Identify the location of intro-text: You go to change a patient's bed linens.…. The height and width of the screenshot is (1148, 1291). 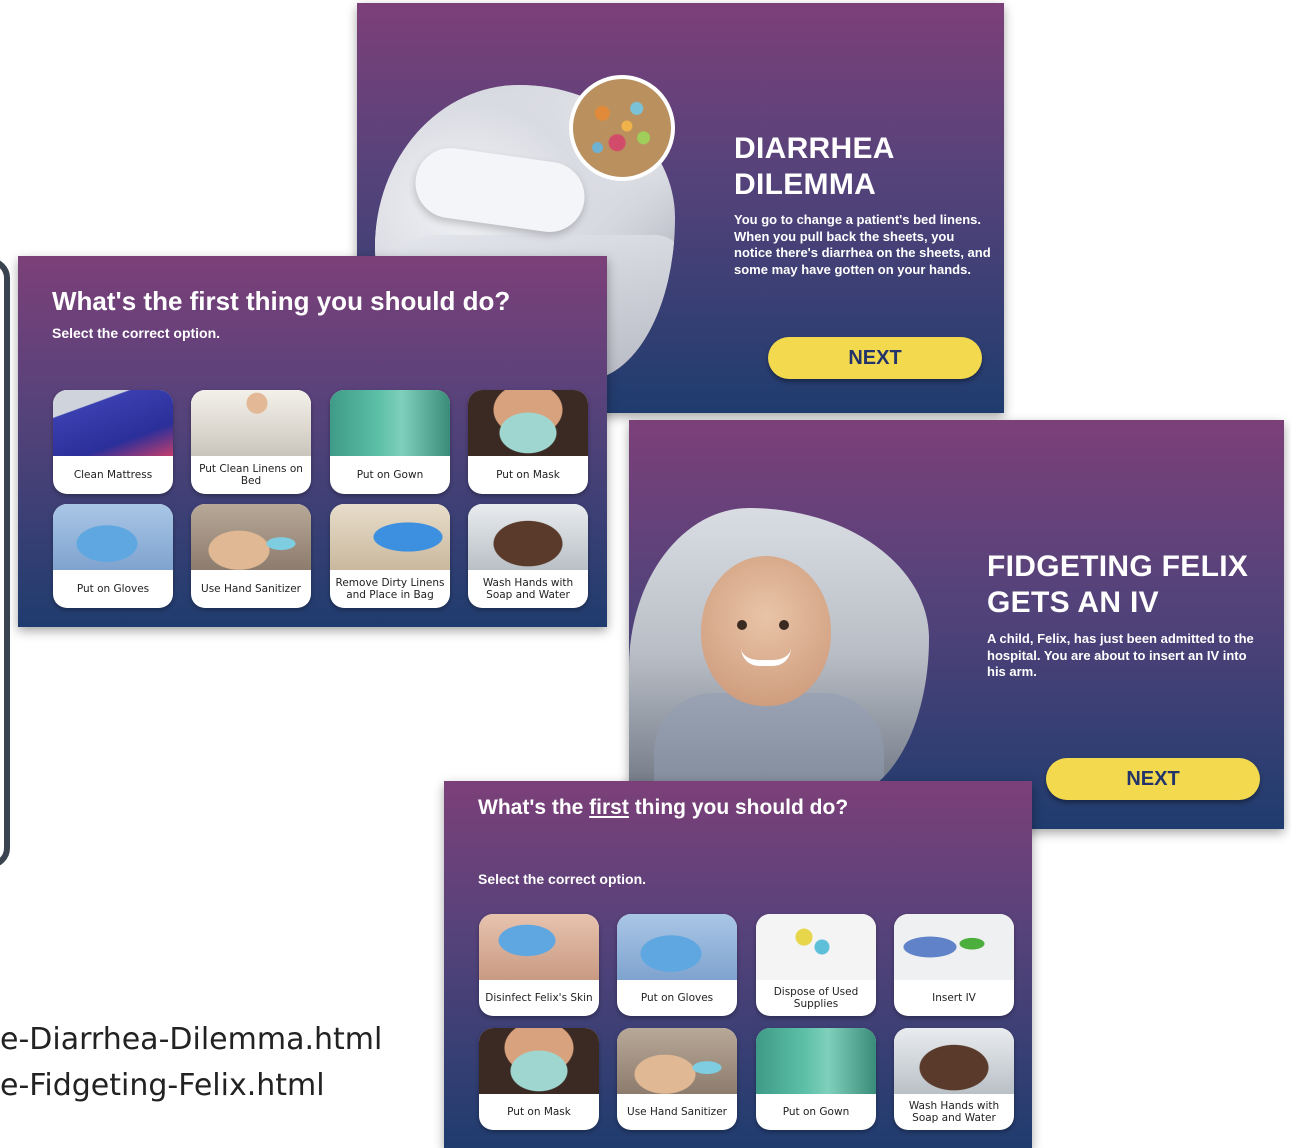
(862, 244).